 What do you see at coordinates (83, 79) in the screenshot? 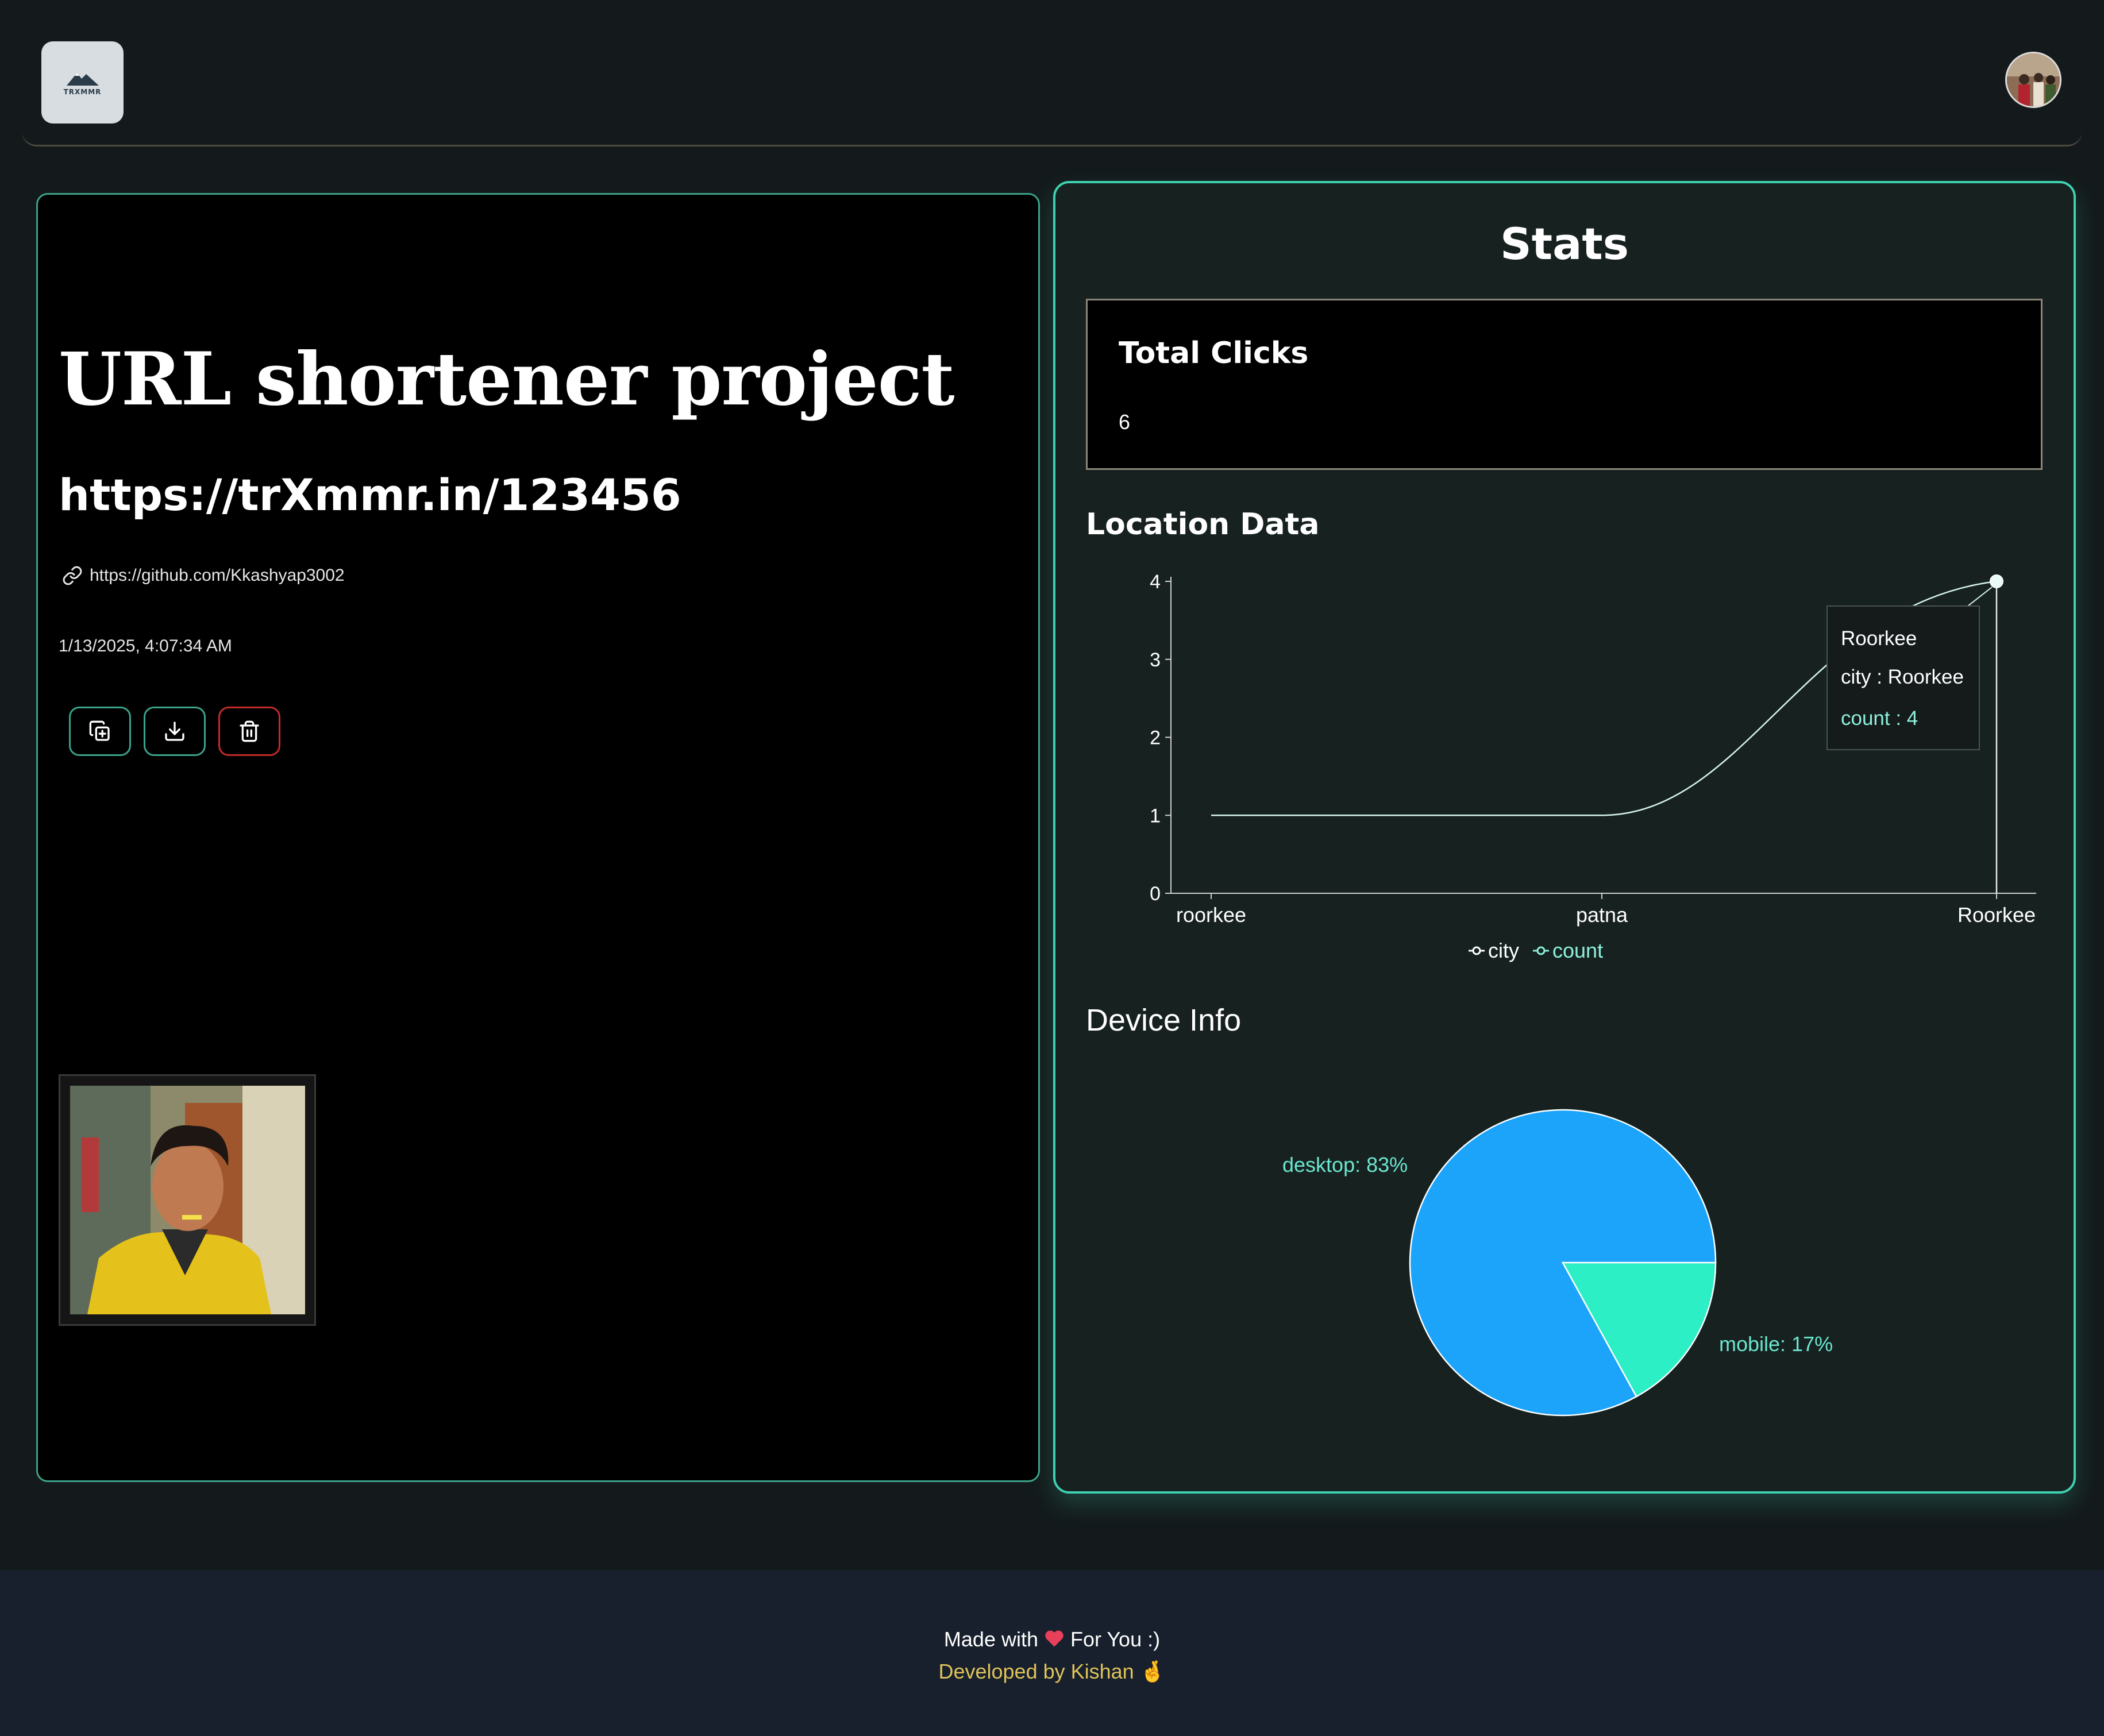
I see `mountain-logo-icon` at bounding box center [83, 79].